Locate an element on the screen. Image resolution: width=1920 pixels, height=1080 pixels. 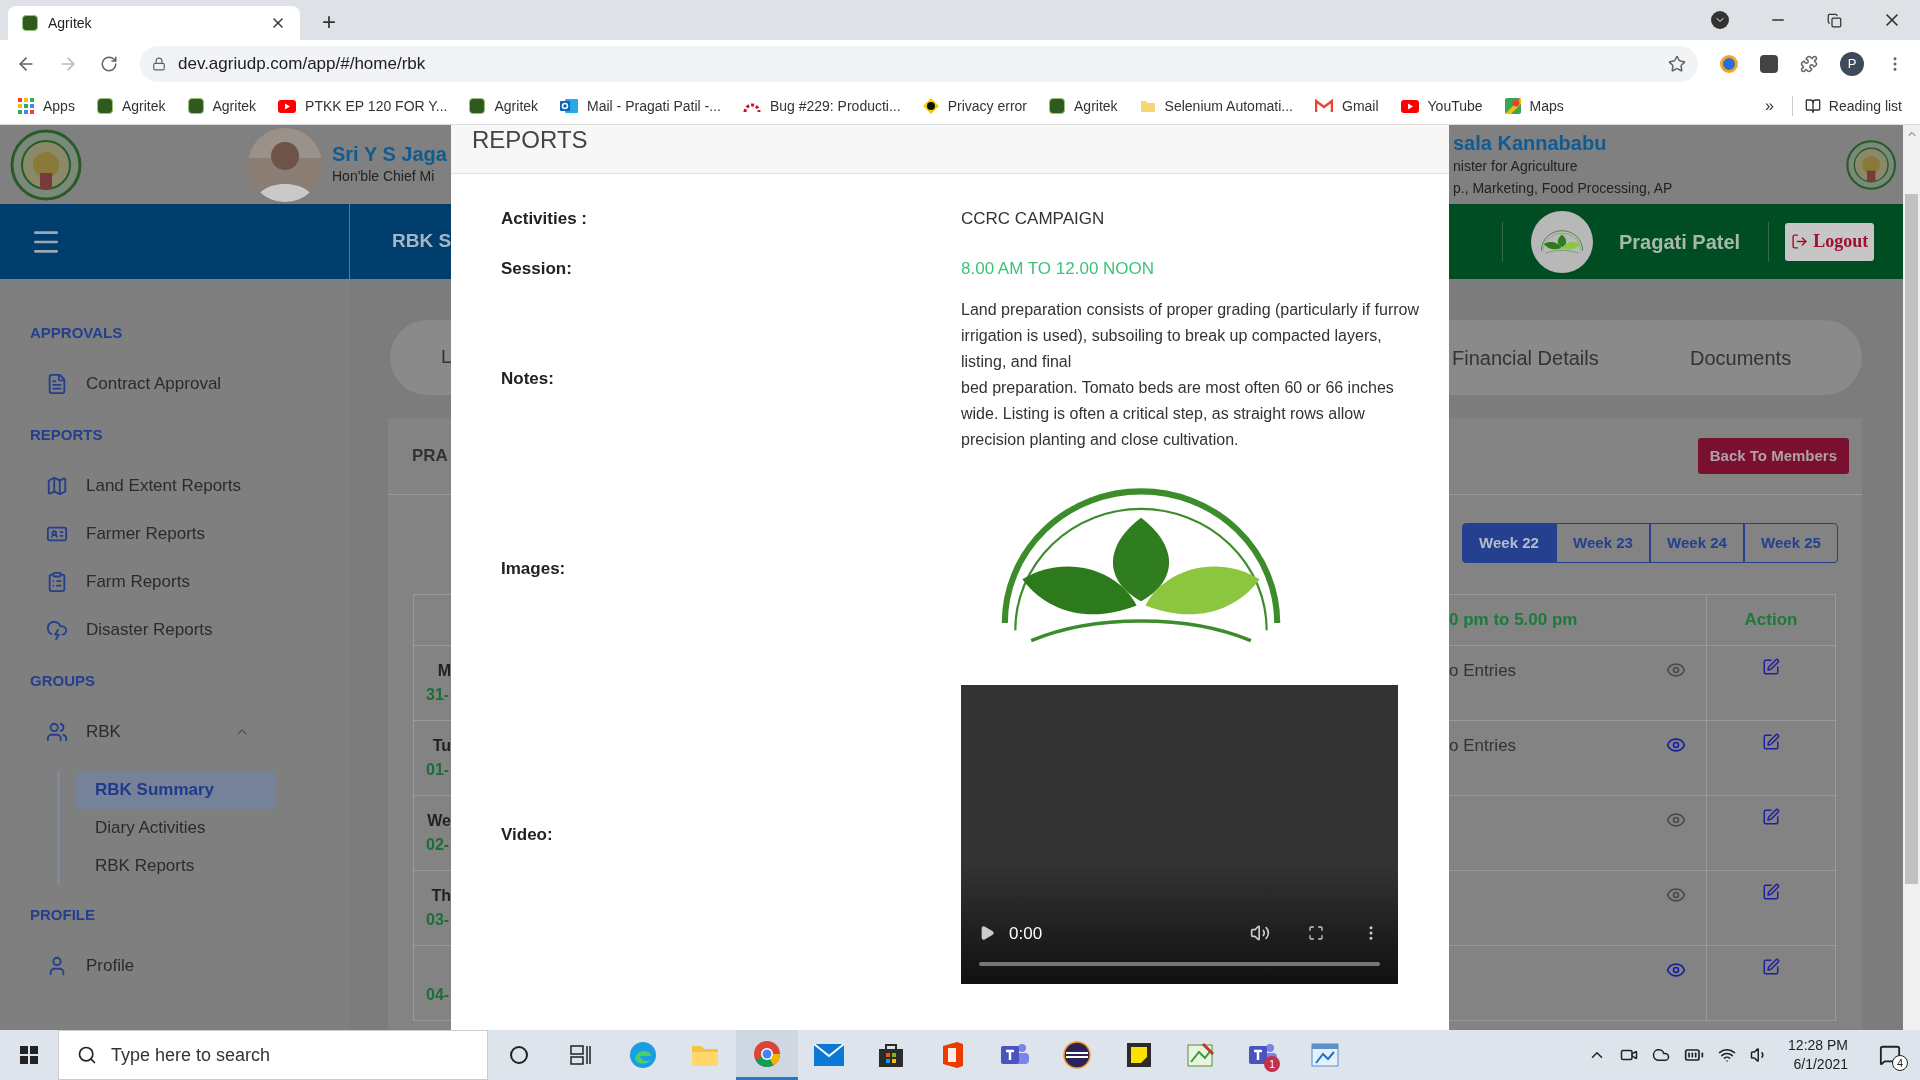
profile-avatar: P is located at coordinates (1852, 64).